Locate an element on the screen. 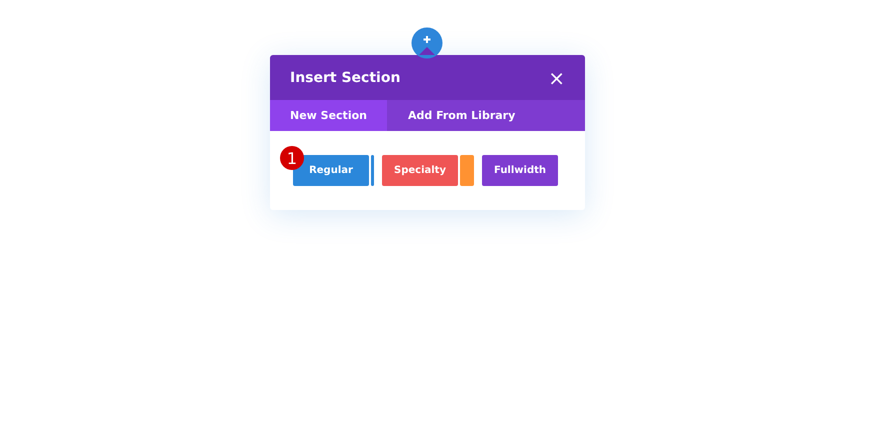  section-type-button: Fullwidth is located at coordinates (520, 170).